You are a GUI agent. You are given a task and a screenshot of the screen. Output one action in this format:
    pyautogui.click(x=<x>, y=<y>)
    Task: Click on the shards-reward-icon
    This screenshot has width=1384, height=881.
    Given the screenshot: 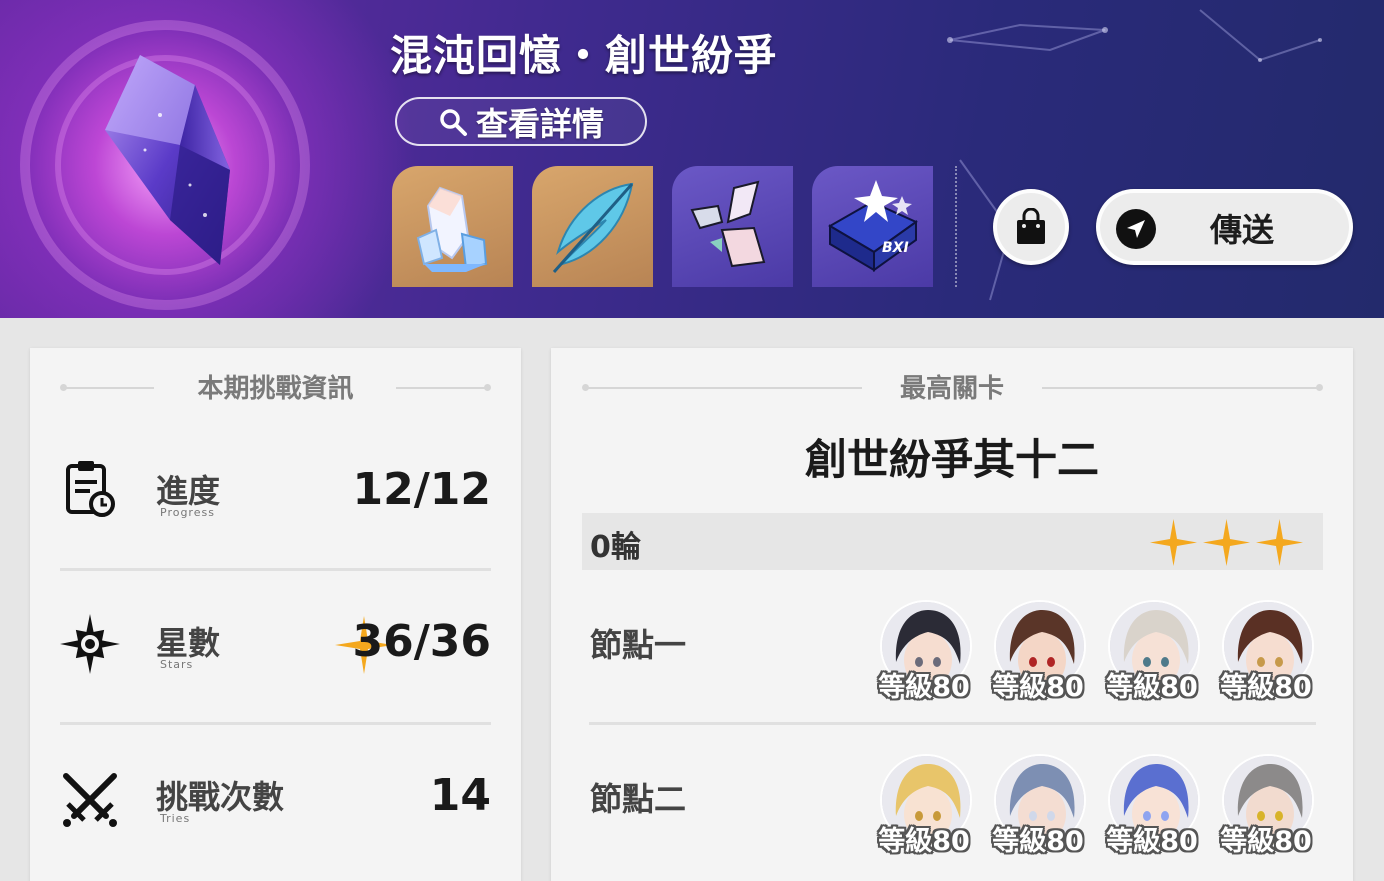 What is the action you would take?
    pyautogui.click(x=728, y=224)
    